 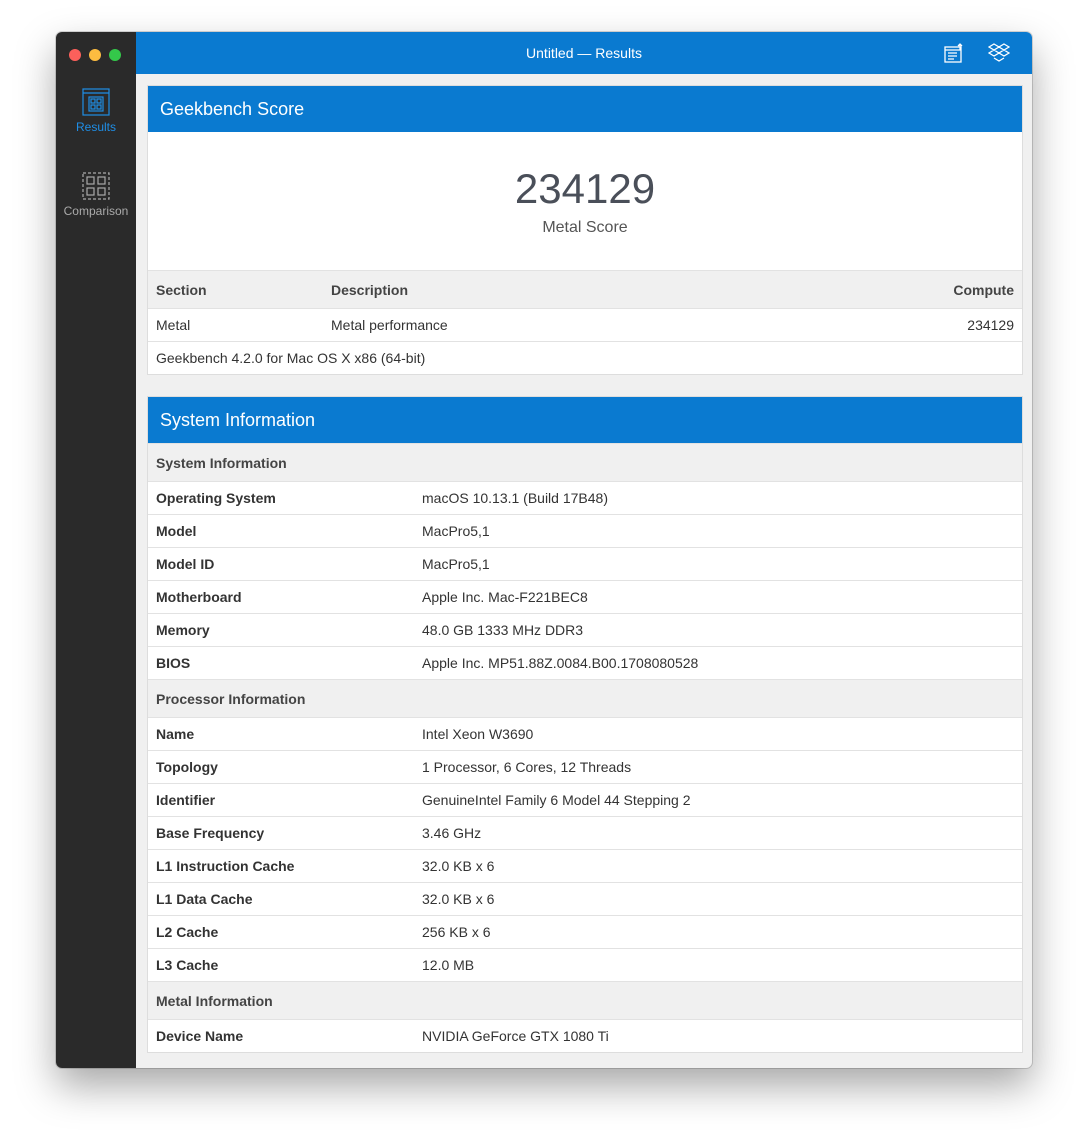 What do you see at coordinates (231, 698) in the screenshot?
I see `group-title: Processor Information` at bounding box center [231, 698].